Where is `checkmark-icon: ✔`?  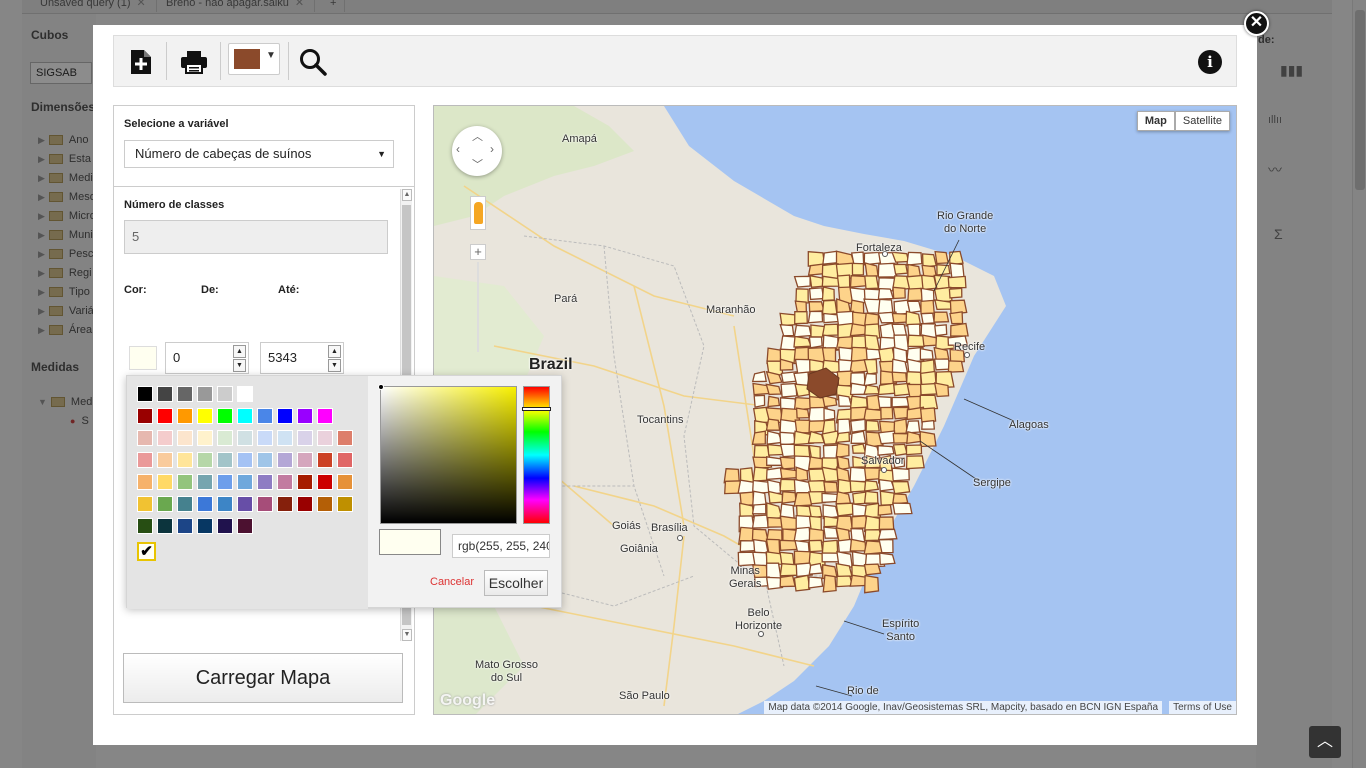
checkmark-icon: ✔ is located at coordinates (146, 551).